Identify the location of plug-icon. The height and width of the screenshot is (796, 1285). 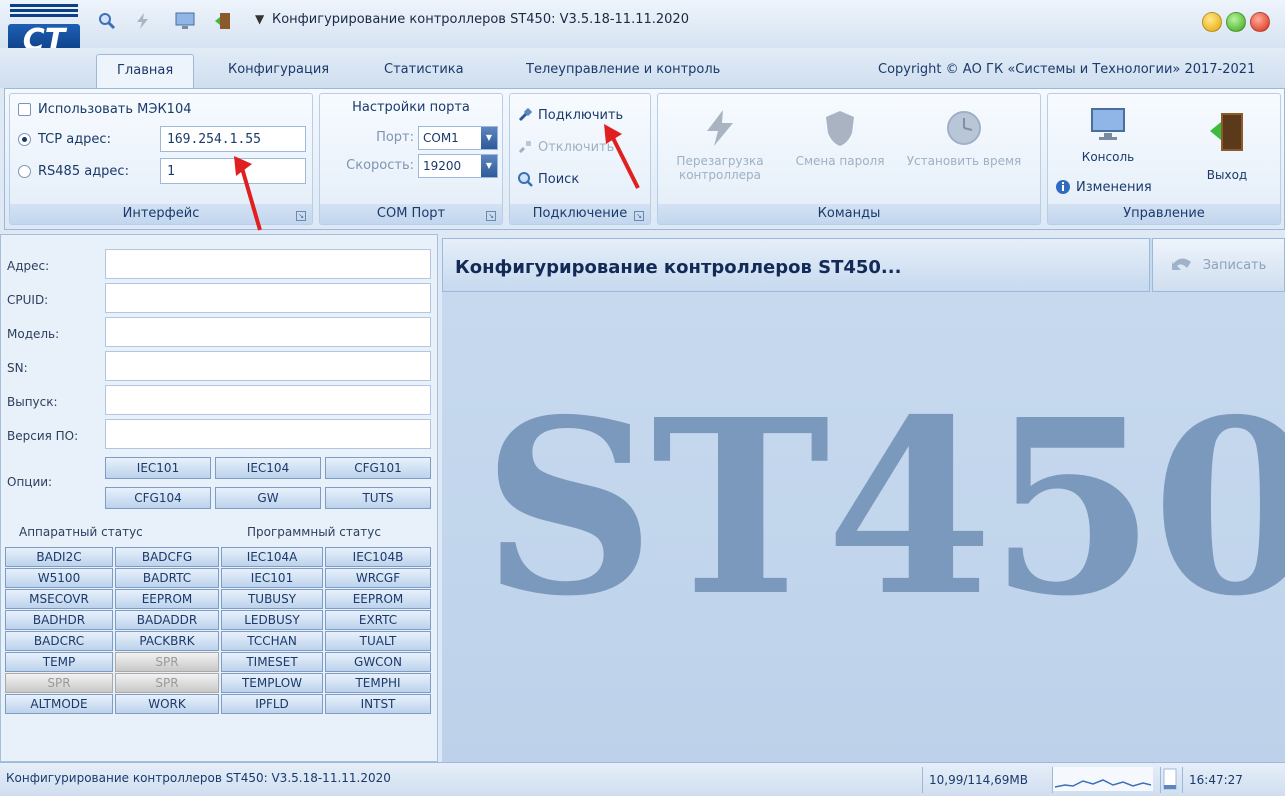
(525, 115).